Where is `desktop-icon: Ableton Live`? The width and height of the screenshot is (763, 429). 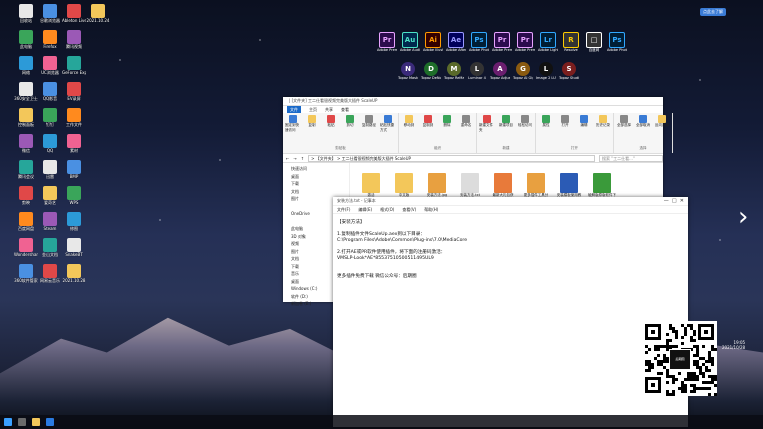
desktop-icon: Ableton Live is located at coordinates (74, 13).